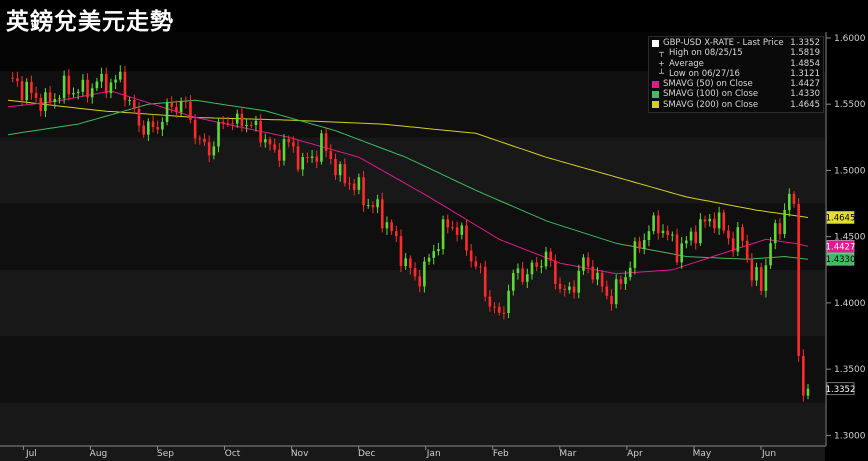 The width and height of the screenshot is (868, 461). I want to click on y-tick-label: 1.5500, so click(850, 105).